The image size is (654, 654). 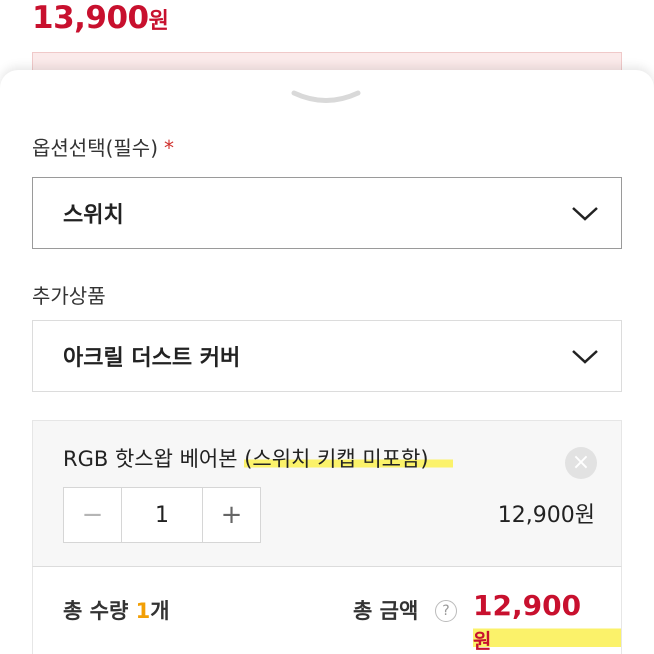 What do you see at coordinates (93, 515) in the screenshot?
I see `decrease-quantity-button: −` at bounding box center [93, 515].